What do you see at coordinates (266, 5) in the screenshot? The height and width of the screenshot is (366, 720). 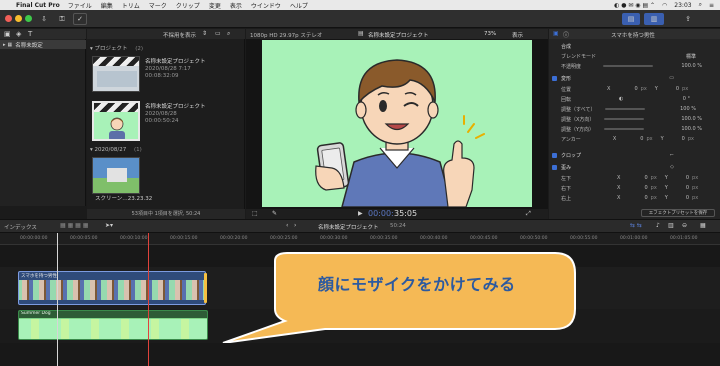 I see `menu-window: ウインドウ` at bounding box center [266, 5].